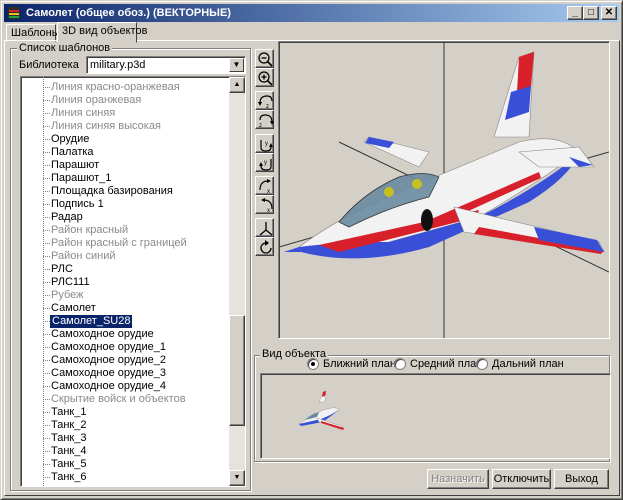 Image resolution: width=623 pixels, height=500 pixels. What do you see at coordinates (581, 479) in the screenshot?
I see `exit-button: Выход` at bounding box center [581, 479].